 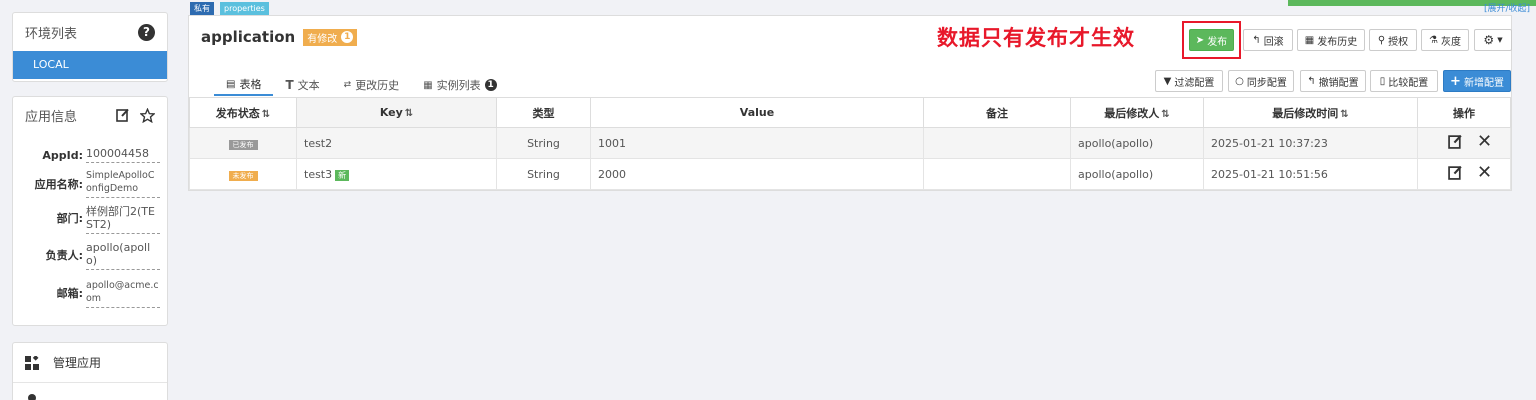 I want to click on gray-button: ⚗ 灰度, so click(x=1445, y=40).